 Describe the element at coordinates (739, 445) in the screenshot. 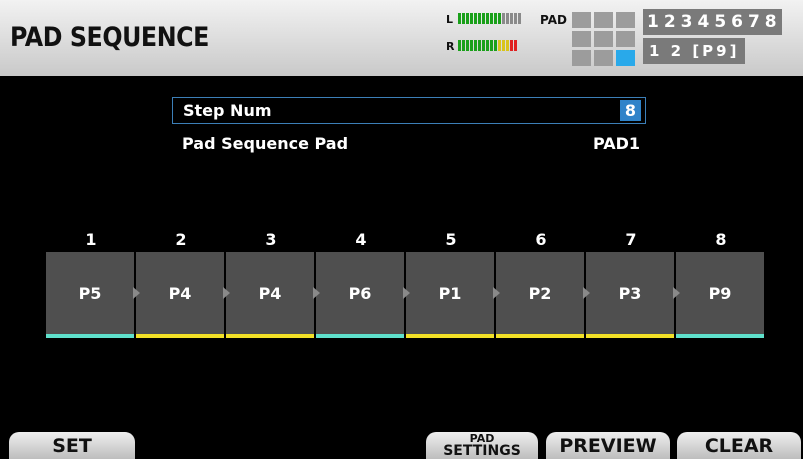

I see `clear-button: CLEAR` at that location.